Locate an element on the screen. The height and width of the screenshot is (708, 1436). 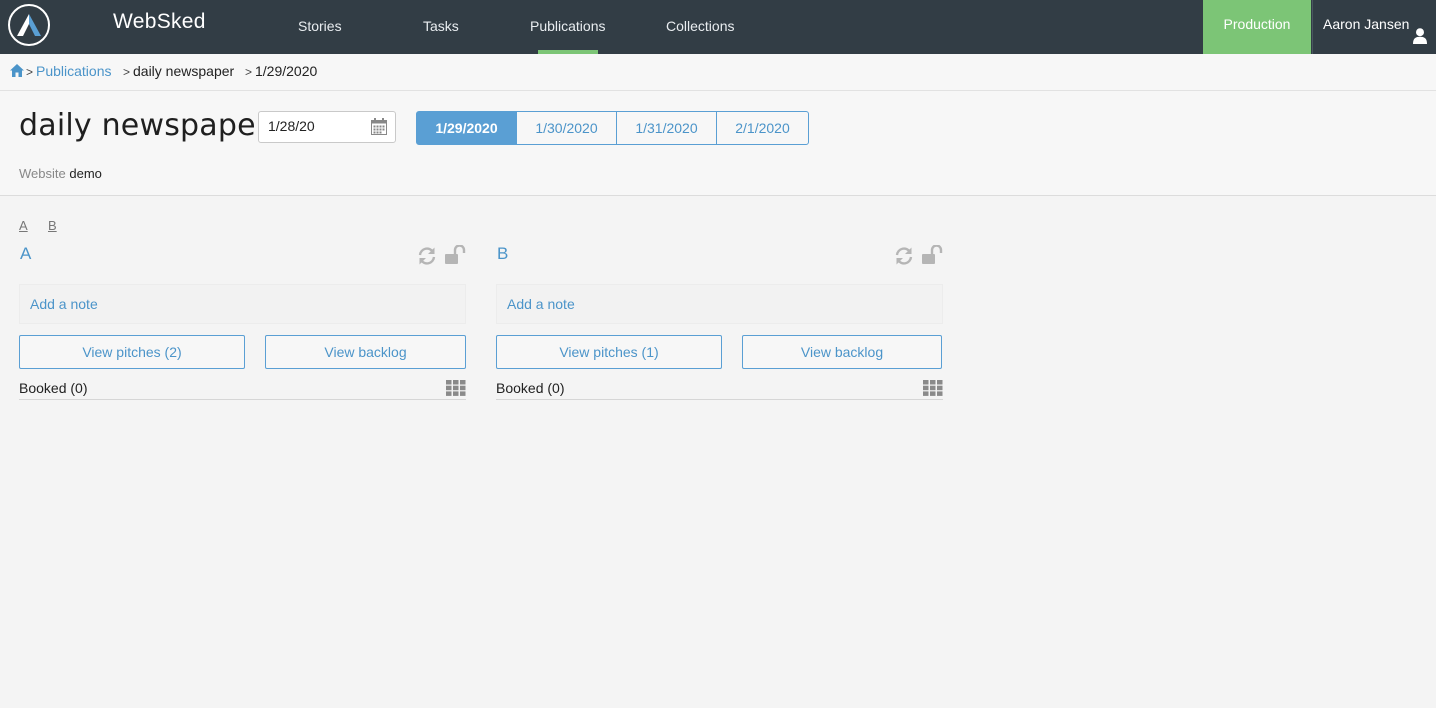
website-info: Website demo is located at coordinates (60, 173).